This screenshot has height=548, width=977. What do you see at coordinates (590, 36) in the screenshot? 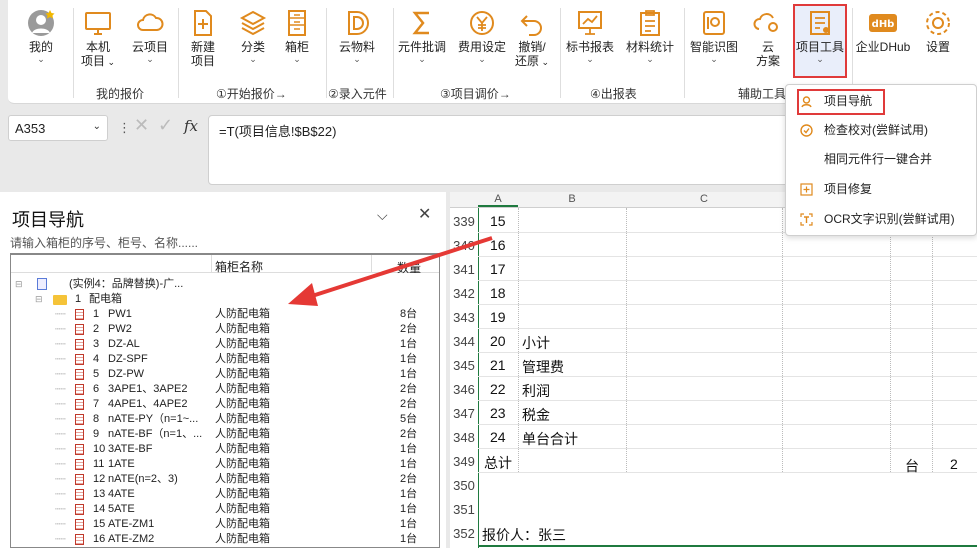
I see `bid-report-button: 标书报表 ⌄` at bounding box center [590, 36].